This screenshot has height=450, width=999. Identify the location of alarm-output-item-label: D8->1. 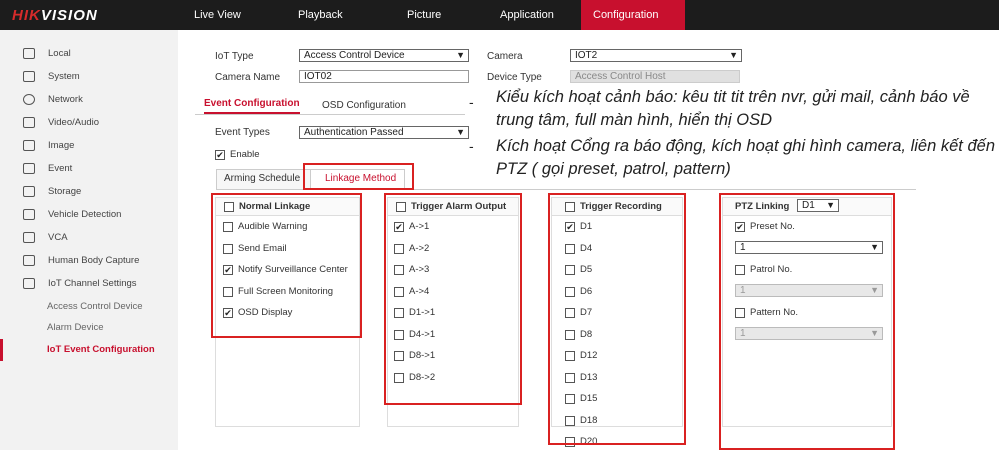
(422, 355).